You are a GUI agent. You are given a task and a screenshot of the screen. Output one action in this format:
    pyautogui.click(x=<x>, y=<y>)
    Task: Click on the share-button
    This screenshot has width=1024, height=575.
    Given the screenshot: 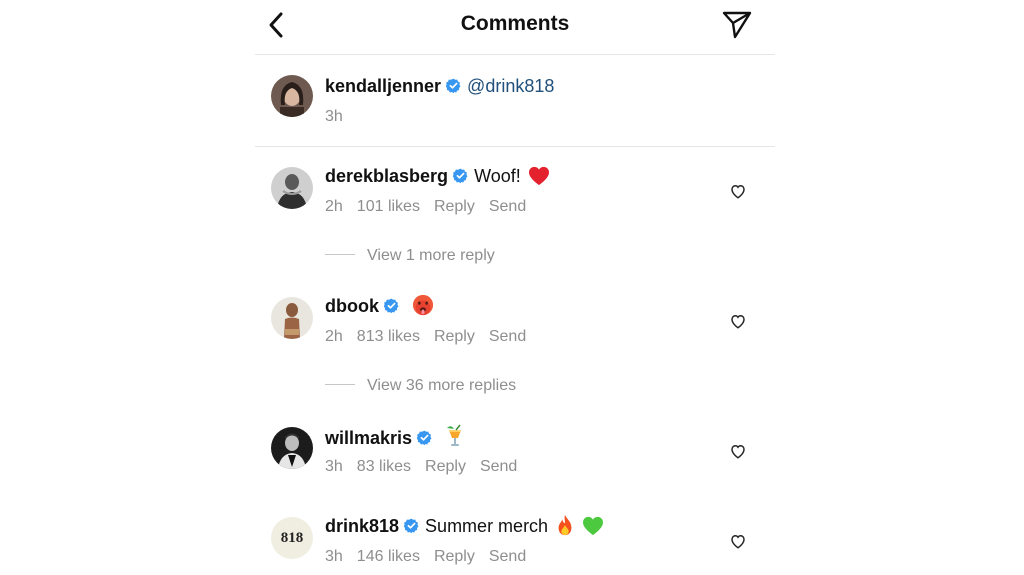 What is the action you would take?
    pyautogui.click(x=737, y=25)
    